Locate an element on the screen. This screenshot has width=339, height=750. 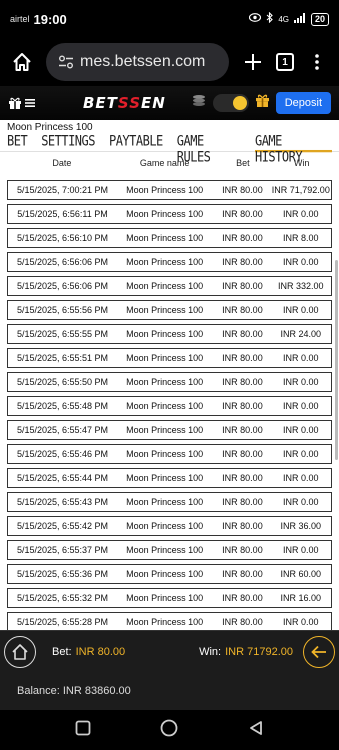
eye-icon is located at coordinates (255, 19).